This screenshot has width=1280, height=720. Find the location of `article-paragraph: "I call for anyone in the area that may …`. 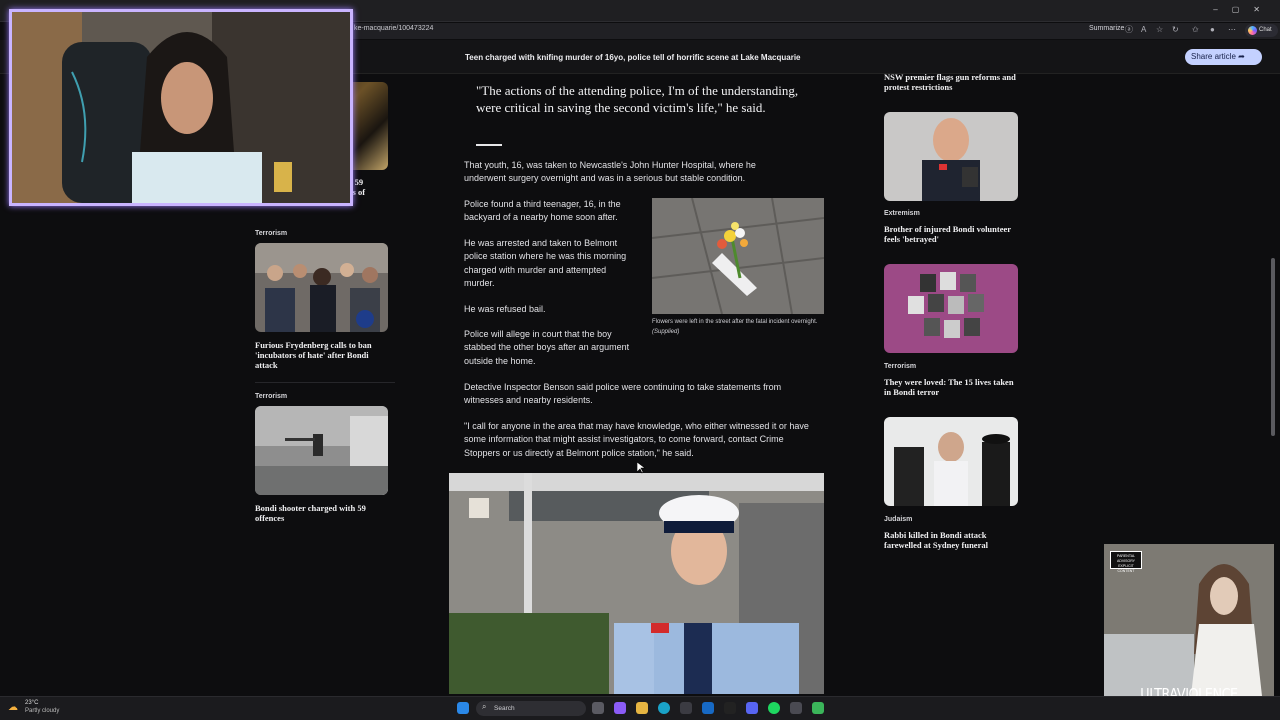

article-paragraph: "I call for anyone in the area that may … is located at coordinates (636, 439).